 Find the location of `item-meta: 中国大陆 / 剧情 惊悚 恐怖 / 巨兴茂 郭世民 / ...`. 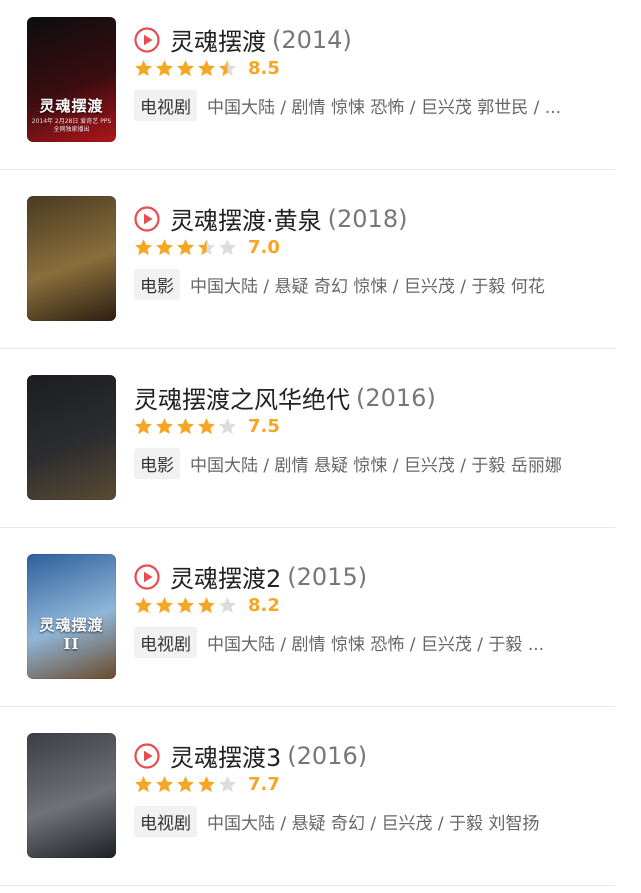

item-meta: 中国大陆 / 剧情 惊悚 恐怖 / 巨兴茂 郭世民 / ... is located at coordinates (384, 108).